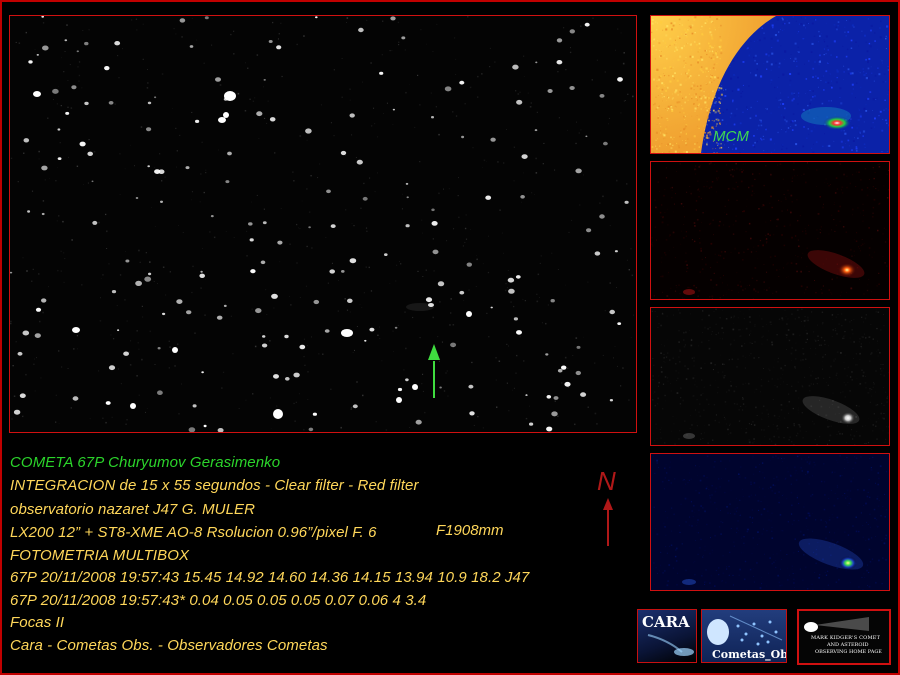 The height and width of the screenshot is (675, 900). I want to click on observatory-info: observatorio nazaret J47 G. MULER, so click(133, 509).